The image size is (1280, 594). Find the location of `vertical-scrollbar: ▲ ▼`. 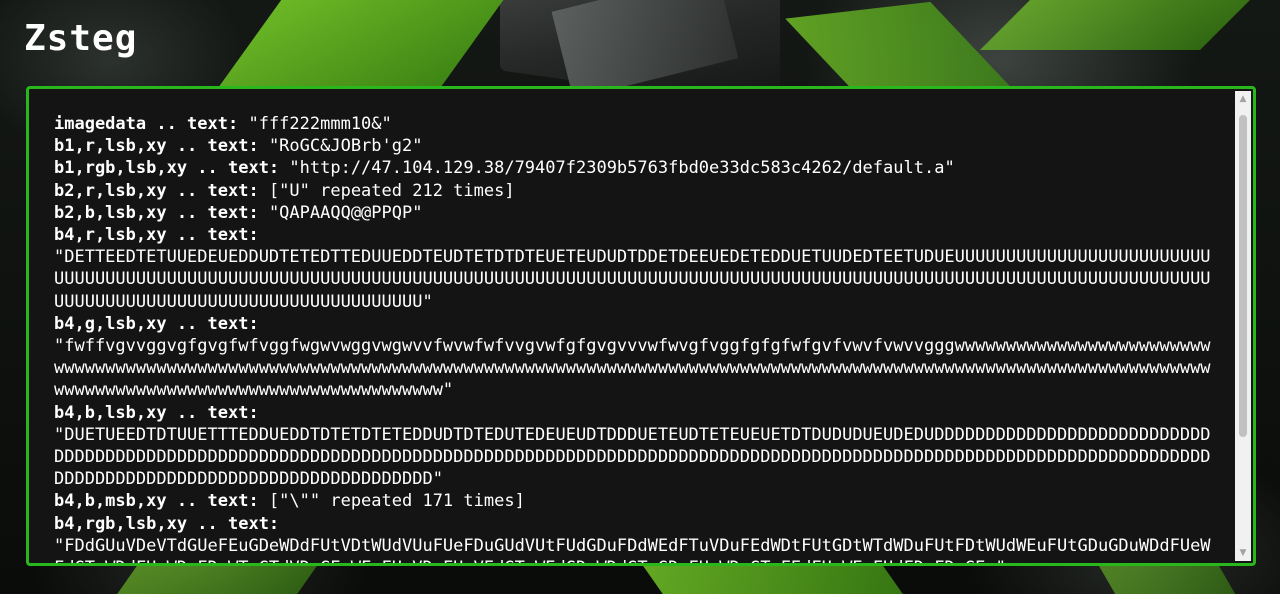

vertical-scrollbar: ▲ ▼ is located at coordinates (1243, 326).